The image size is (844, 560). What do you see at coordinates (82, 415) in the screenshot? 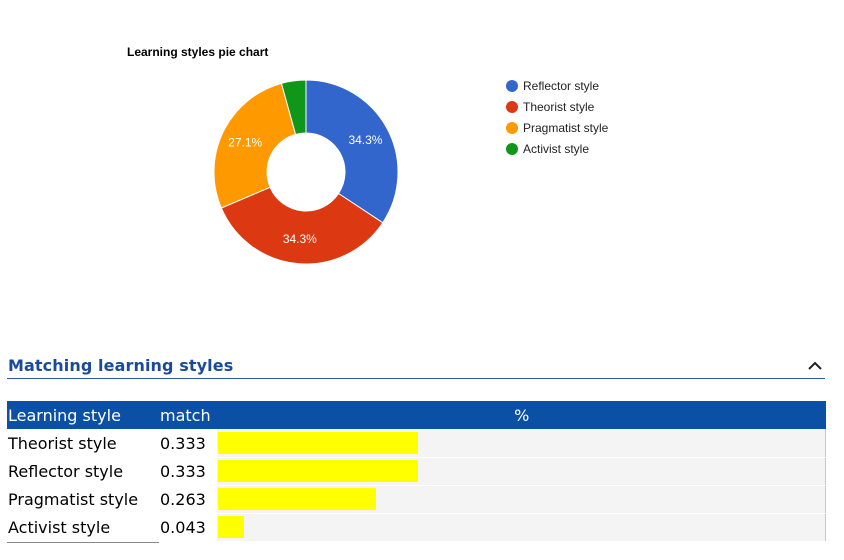
I see `header-learning-style: Learning style` at bounding box center [82, 415].